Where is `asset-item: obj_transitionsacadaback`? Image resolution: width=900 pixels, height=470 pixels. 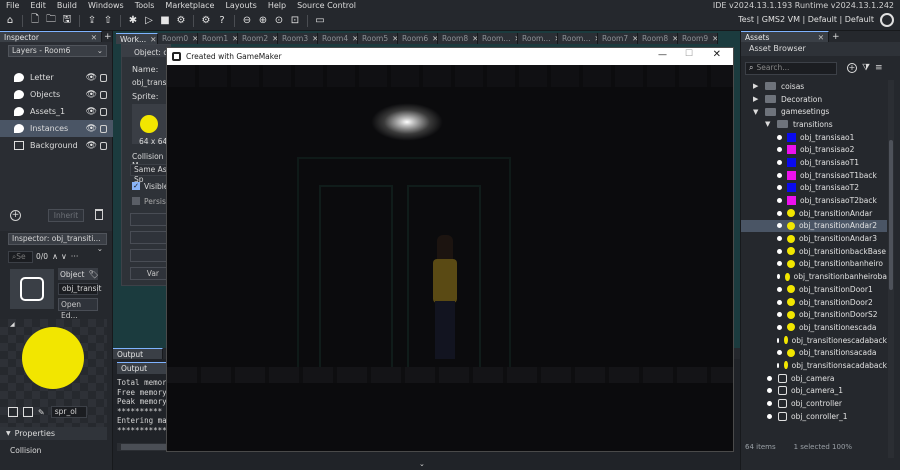 asset-item: obj_transitionsacadaback is located at coordinates (814, 365).